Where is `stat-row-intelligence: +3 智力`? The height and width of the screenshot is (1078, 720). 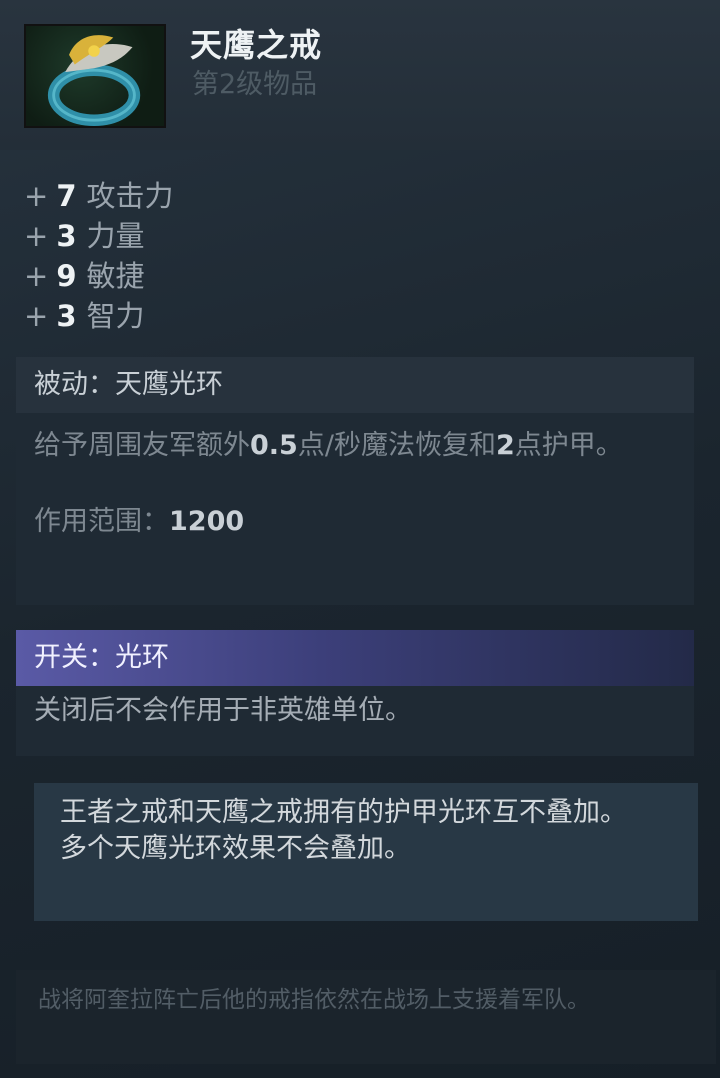
stat-row-intelligence: +3 智力 is located at coordinates (99, 316).